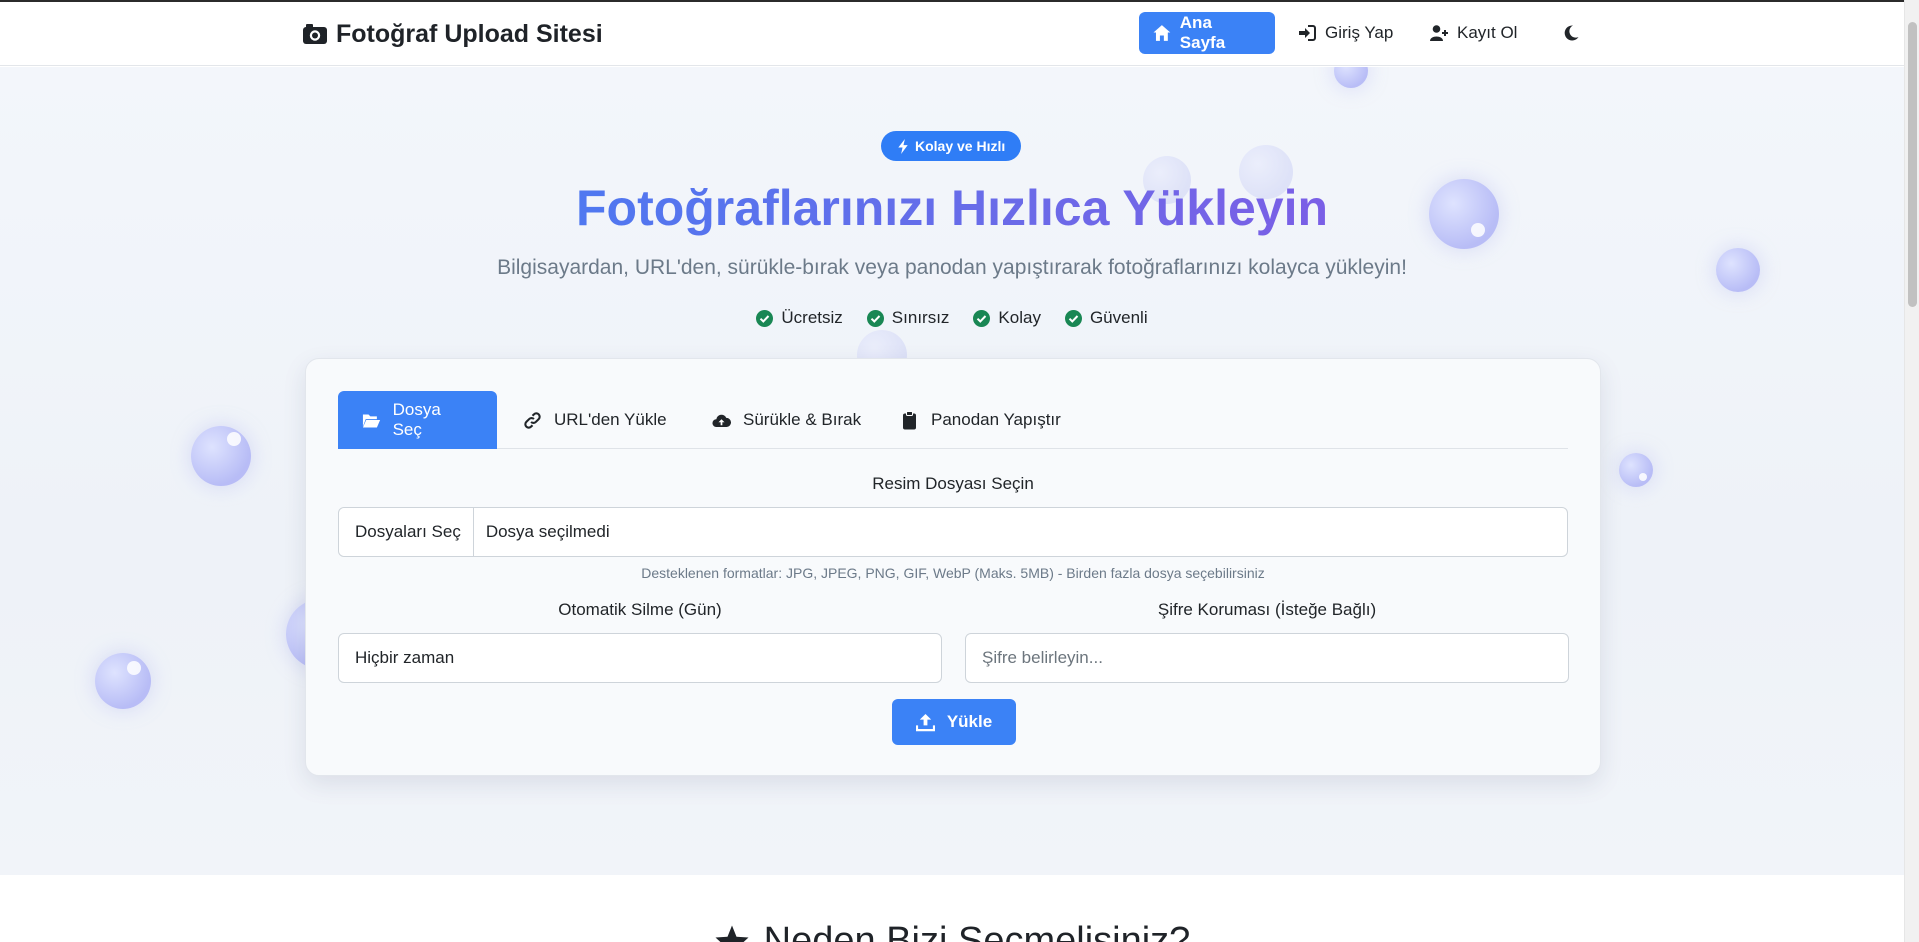 The image size is (1919, 942). I want to click on page-title: Fotoğraflarınızı Hızlıca Yükleyin, so click(952, 208).